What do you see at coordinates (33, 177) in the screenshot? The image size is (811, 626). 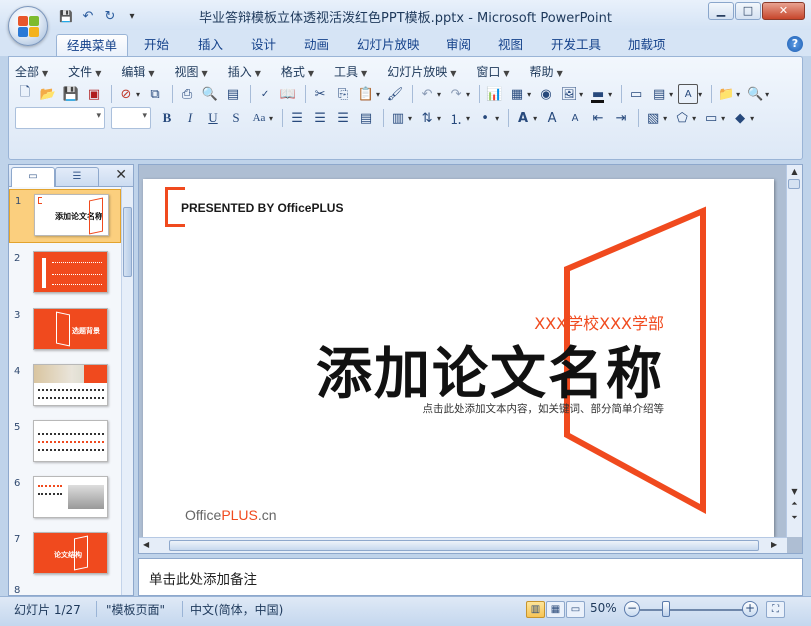 I see `tab-slides: ▭` at bounding box center [33, 177].